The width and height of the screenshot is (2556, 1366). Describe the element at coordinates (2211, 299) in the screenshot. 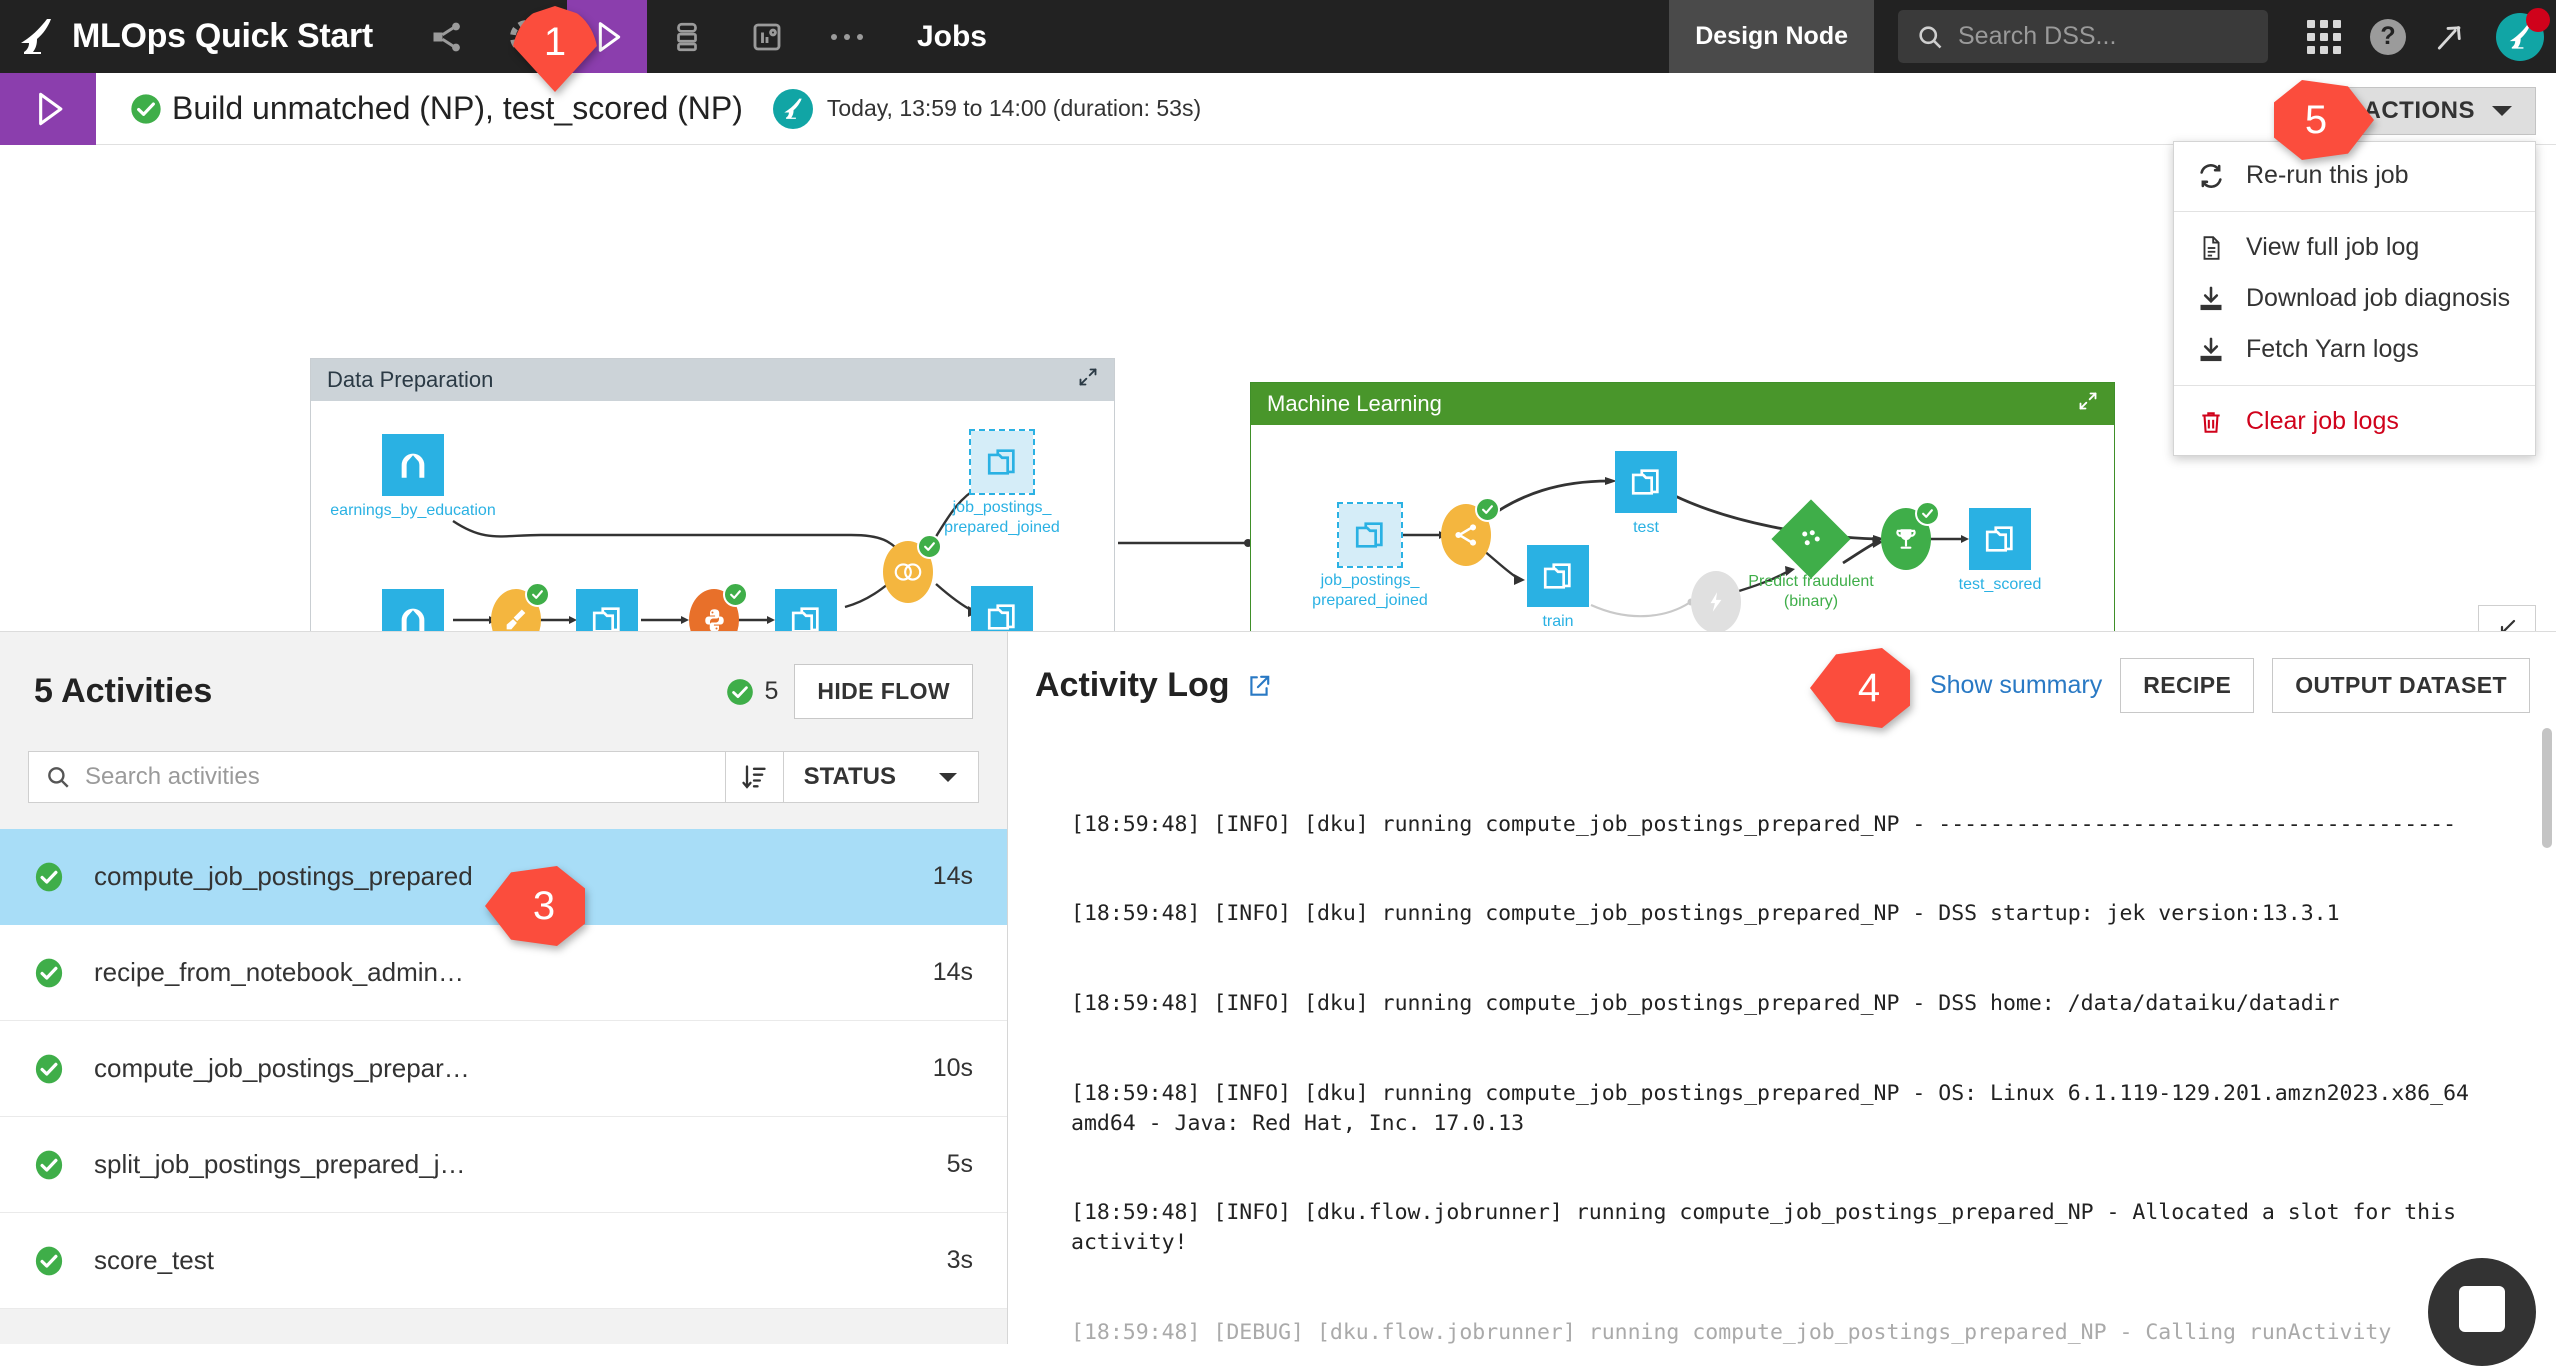

I see `download-icon` at that location.